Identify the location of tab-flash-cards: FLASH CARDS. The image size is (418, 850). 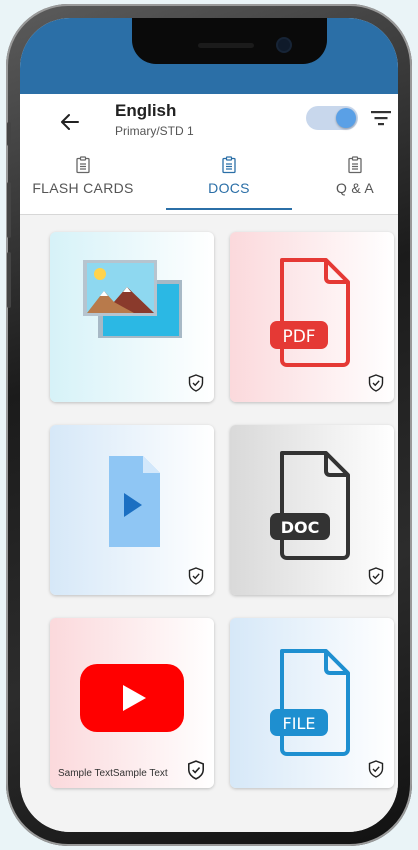
(83, 182).